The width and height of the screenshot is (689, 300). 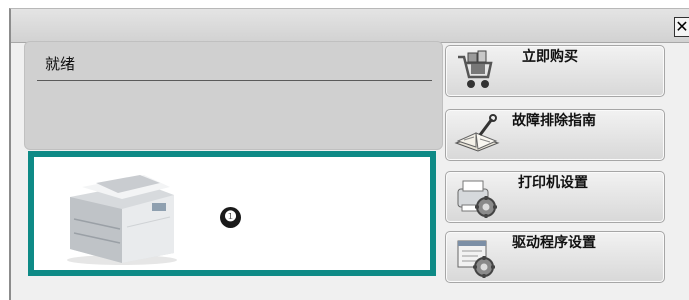 I want to click on buy-now-label: 立即购买, so click(x=550, y=57).